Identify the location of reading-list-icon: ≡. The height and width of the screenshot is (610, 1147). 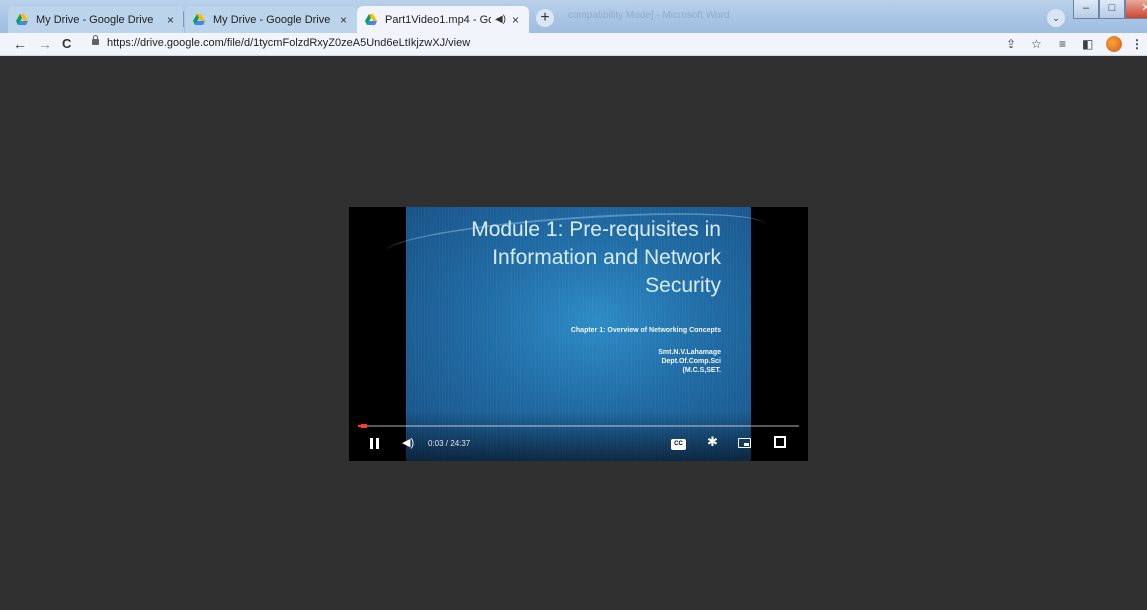
(1062, 44).